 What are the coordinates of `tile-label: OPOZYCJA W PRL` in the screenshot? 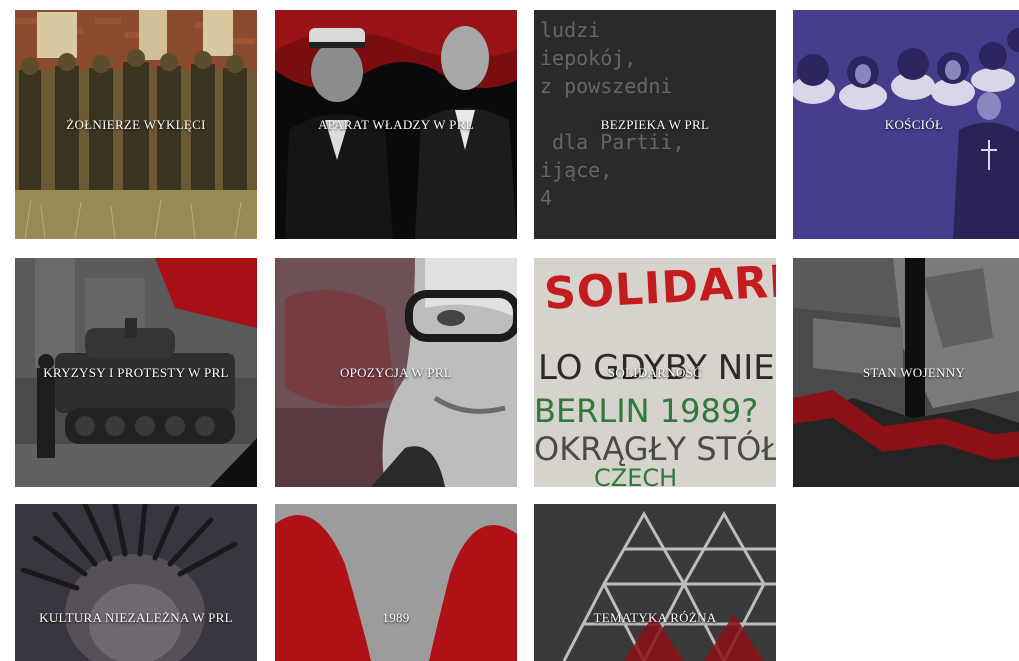 It's located at (396, 372).